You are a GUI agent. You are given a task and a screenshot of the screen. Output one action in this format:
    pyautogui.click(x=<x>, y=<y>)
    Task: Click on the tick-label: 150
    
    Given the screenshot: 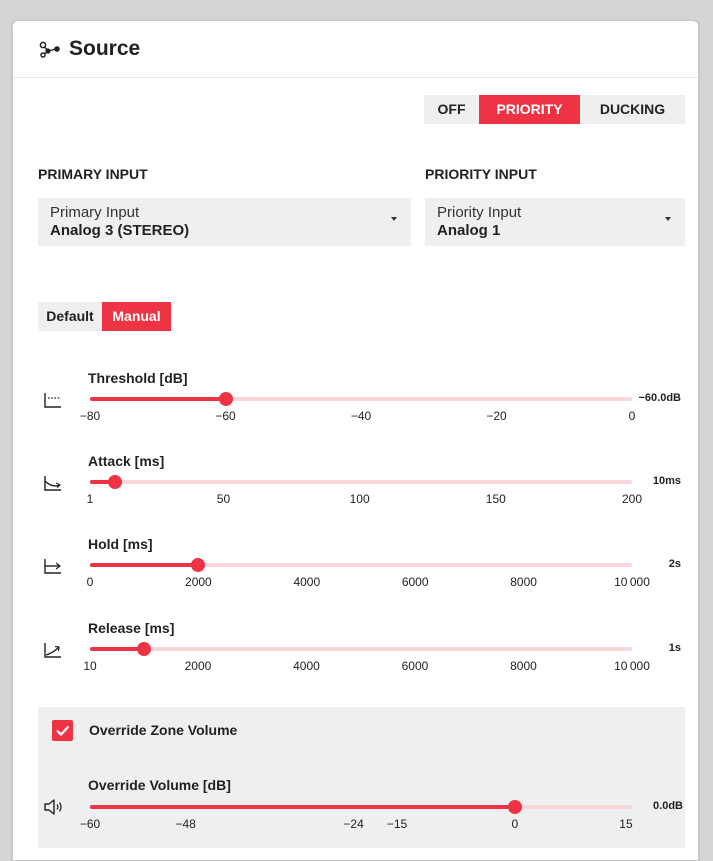 What is the action you would take?
    pyautogui.click(x=495, y=499)
    